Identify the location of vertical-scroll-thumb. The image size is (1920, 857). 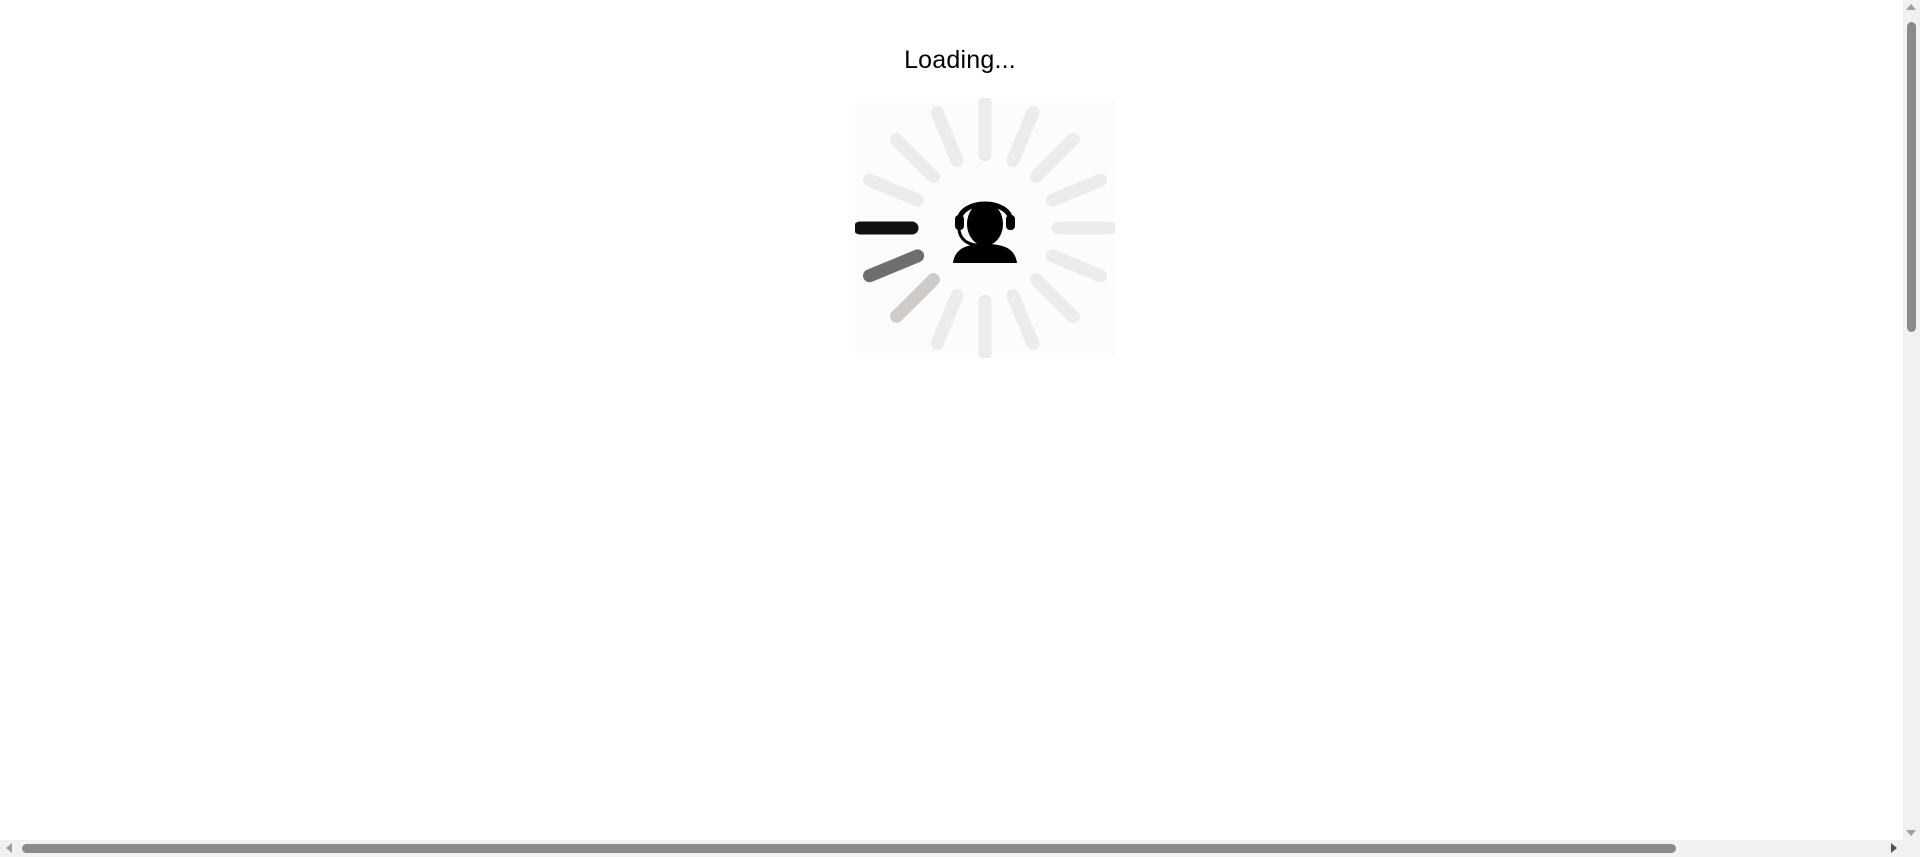
(1911, 177).